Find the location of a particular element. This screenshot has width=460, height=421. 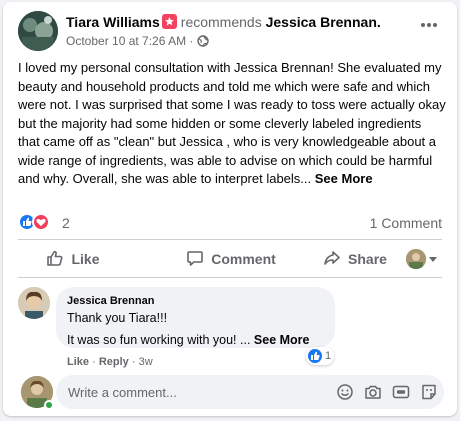

camera-icon is located at coordinates (373, 392).